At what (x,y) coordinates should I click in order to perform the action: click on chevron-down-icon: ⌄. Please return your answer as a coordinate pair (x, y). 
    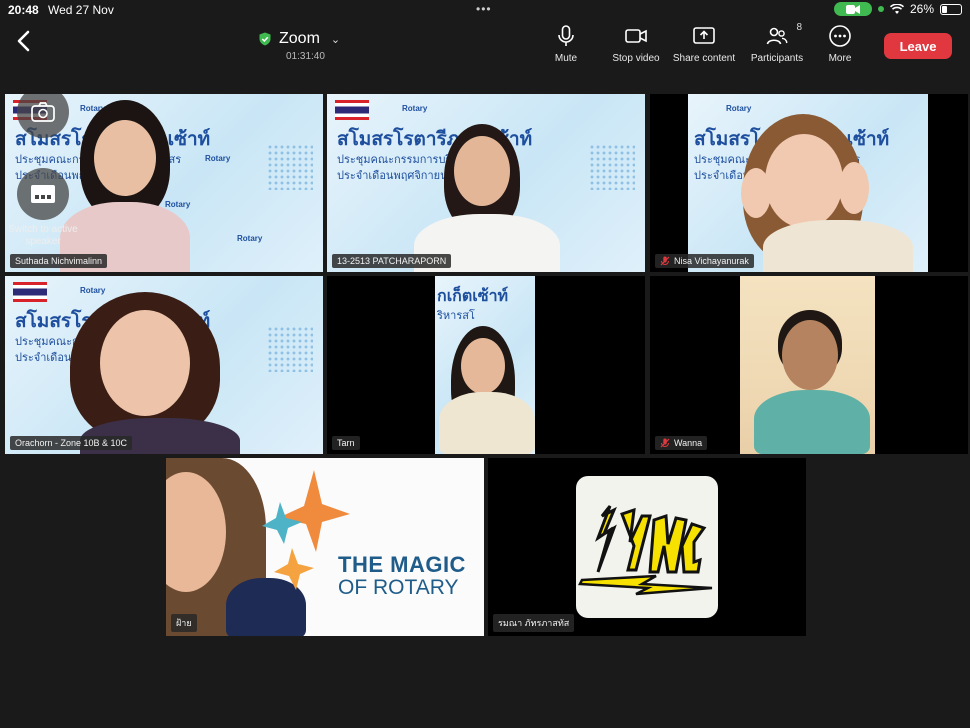
    Looking at the image, I should click on (335, 39).